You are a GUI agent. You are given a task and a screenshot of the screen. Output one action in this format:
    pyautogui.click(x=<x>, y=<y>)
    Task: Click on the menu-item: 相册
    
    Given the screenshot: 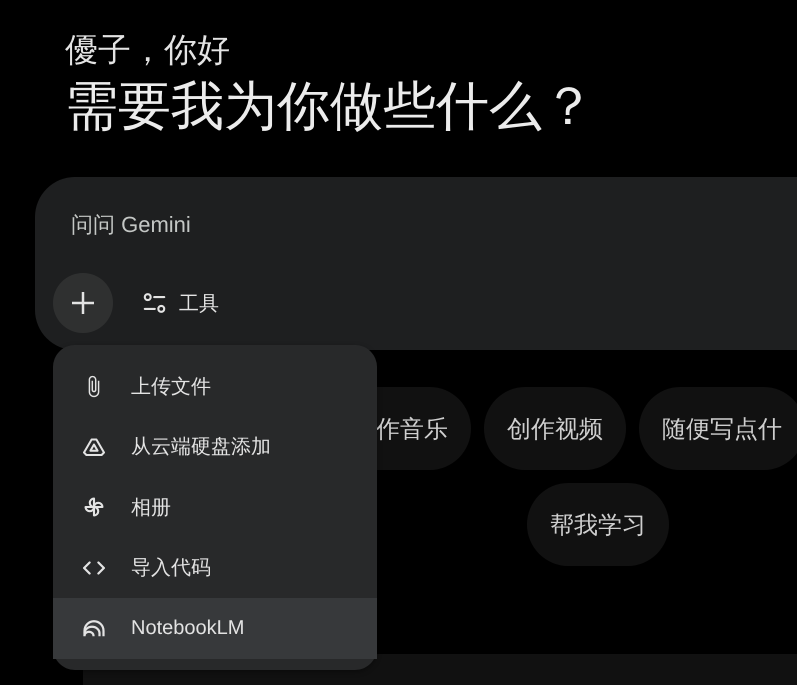 What is the action you would take?
    pyautogui.click(x=215, y=507)
    